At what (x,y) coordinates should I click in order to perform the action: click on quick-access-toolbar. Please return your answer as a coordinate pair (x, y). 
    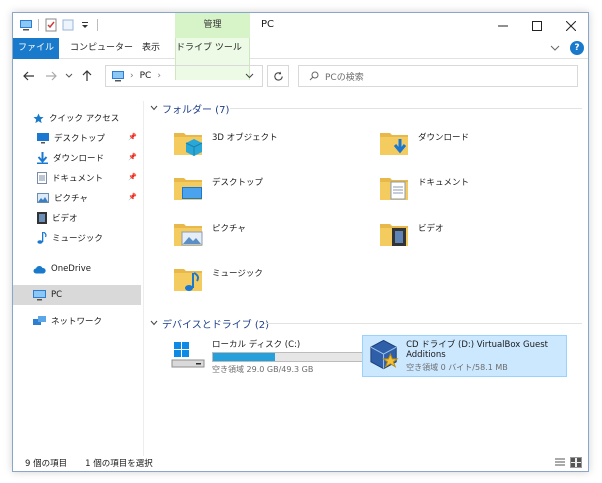
    Looking at the image, I should click on (59, 25).